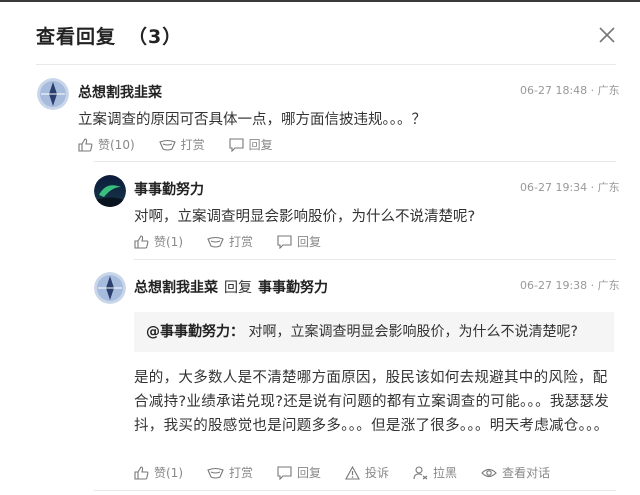  I want to click on comment-actions: 赞(10) 打赏 回复, so click(187, 144).